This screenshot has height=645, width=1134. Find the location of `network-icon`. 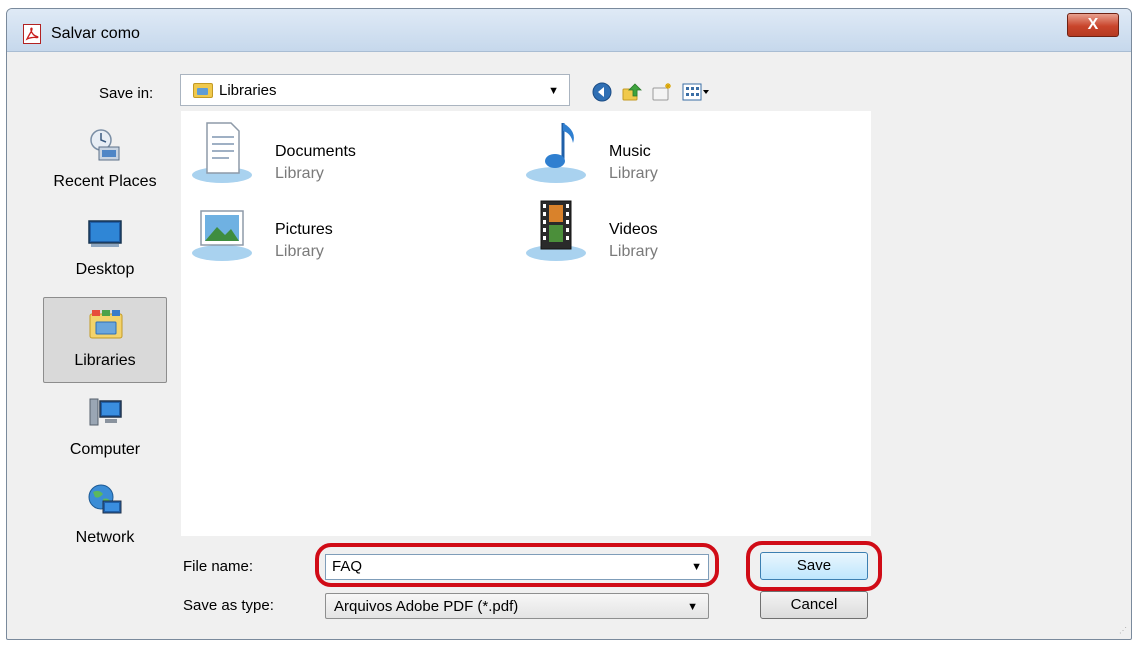

network-icon is located at coordinates (105, 499).